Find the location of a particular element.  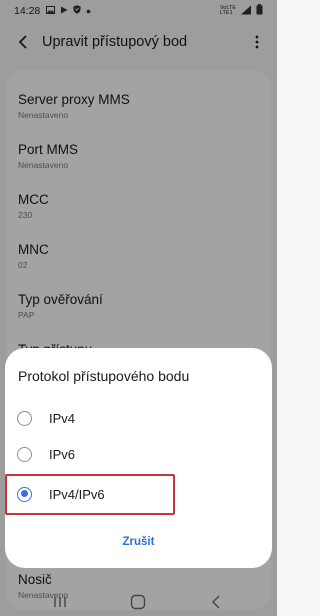

navigation-bar is located at coordinates (138, 602).